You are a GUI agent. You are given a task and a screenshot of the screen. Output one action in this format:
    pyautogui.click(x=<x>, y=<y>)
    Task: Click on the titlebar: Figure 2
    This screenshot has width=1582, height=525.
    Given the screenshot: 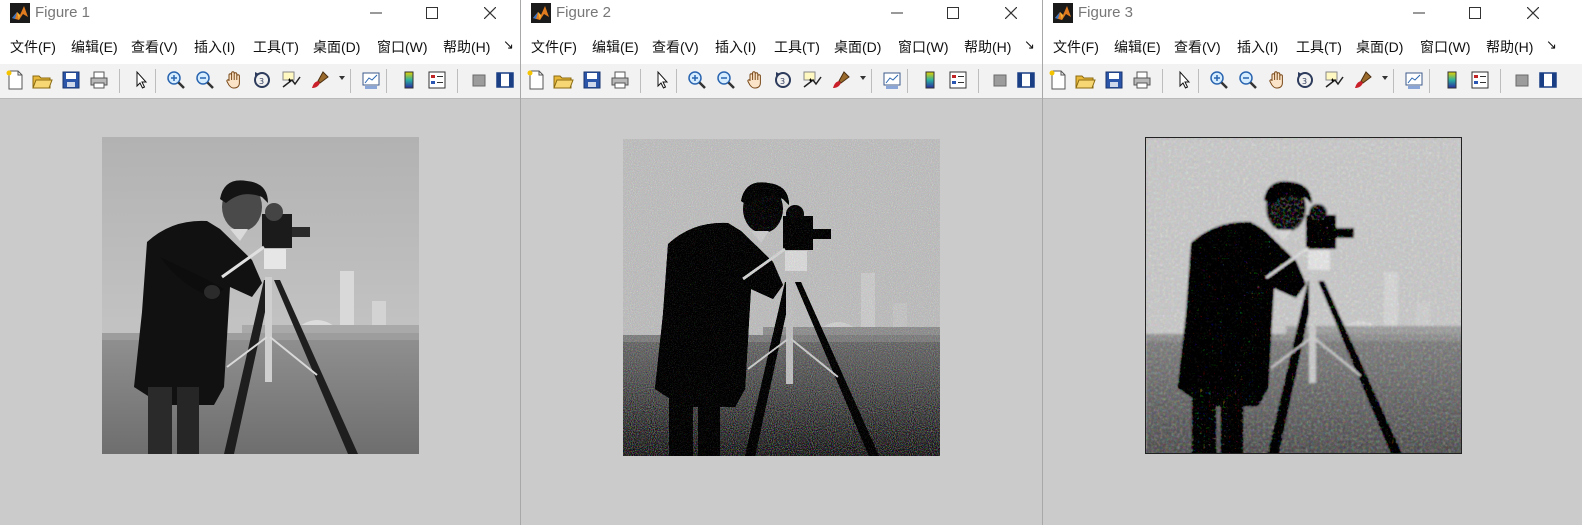 What is the action you would take?
    pyautogui.click(x=781, y=14)
    